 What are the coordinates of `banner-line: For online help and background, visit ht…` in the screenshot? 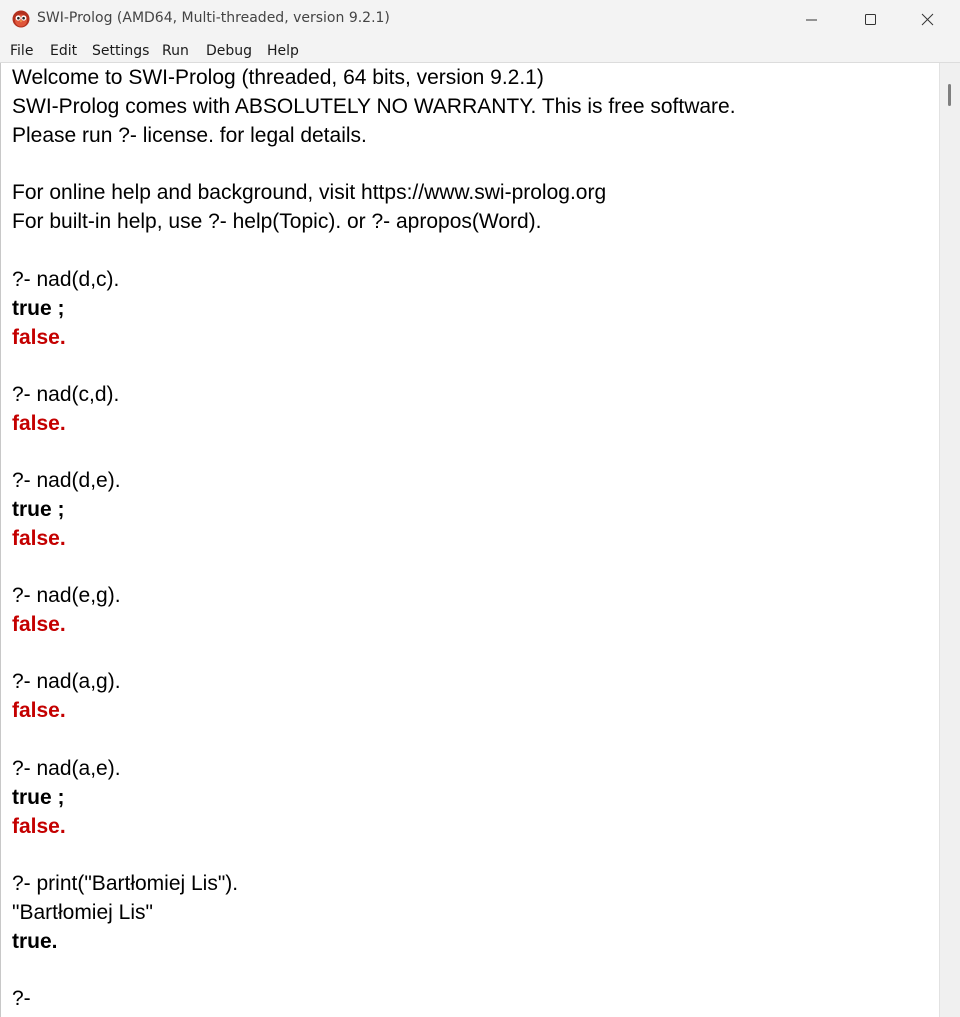 It's located at (309, 192).